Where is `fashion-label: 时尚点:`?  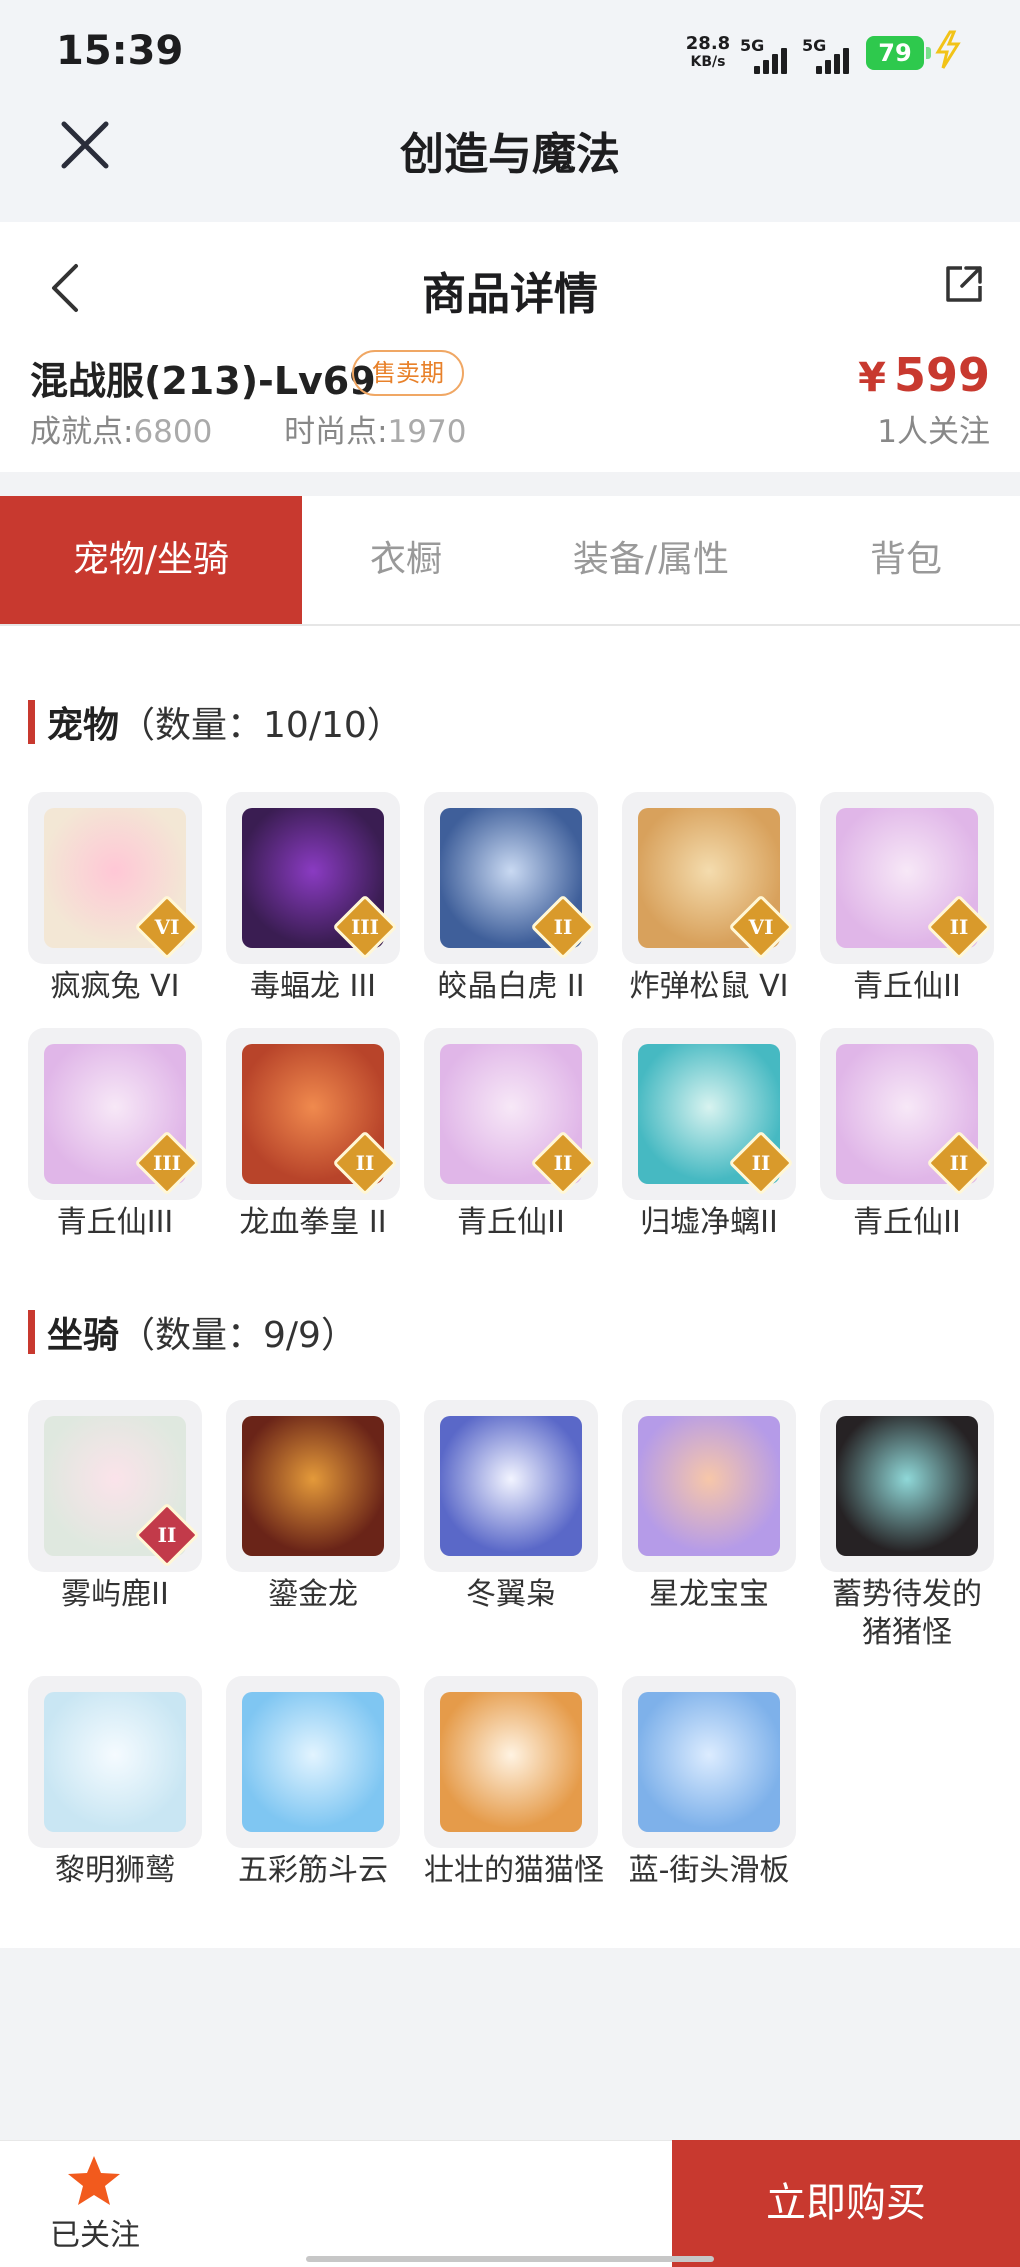 fashion-label: 时尚点: is located at coordinates (336, 432).